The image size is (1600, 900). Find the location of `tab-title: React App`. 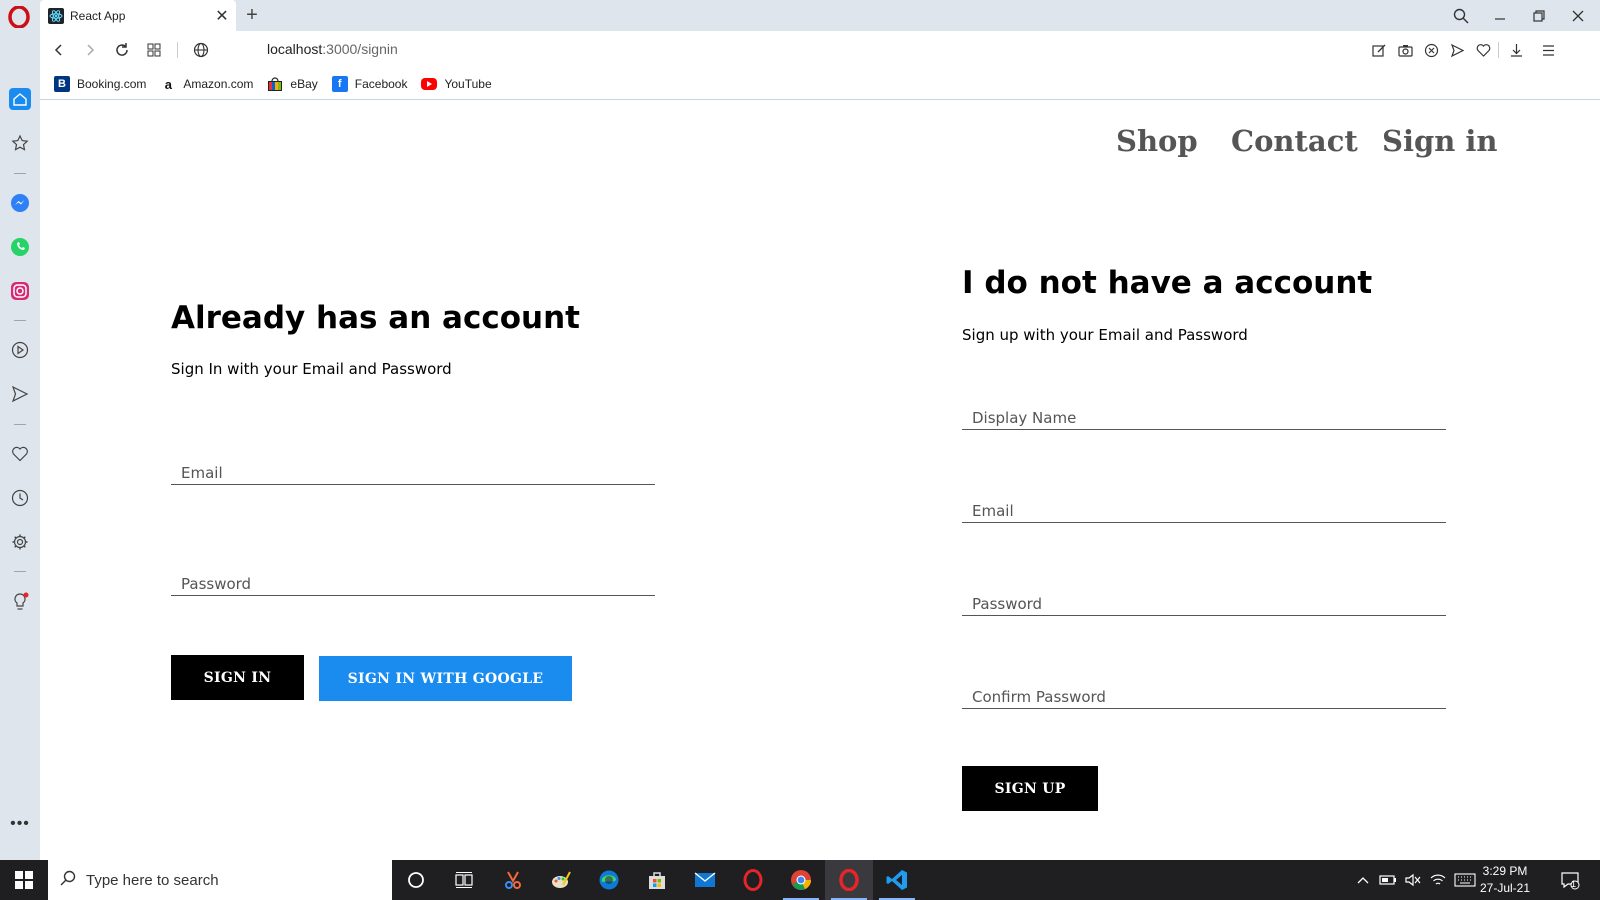

tab-title: React App is located at coordinates (98, 15).